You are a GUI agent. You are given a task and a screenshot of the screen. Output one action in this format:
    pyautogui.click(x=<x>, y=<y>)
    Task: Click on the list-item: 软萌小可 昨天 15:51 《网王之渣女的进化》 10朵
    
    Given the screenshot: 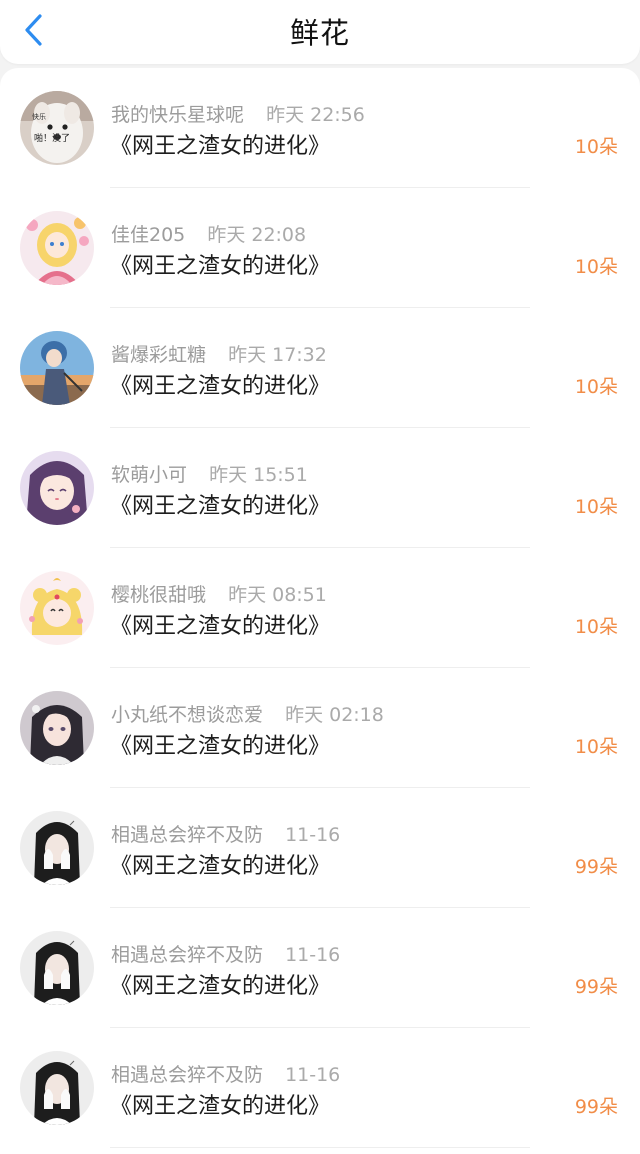 What is the action you would take?
    pyautogui.click(x=320, y=488)
    